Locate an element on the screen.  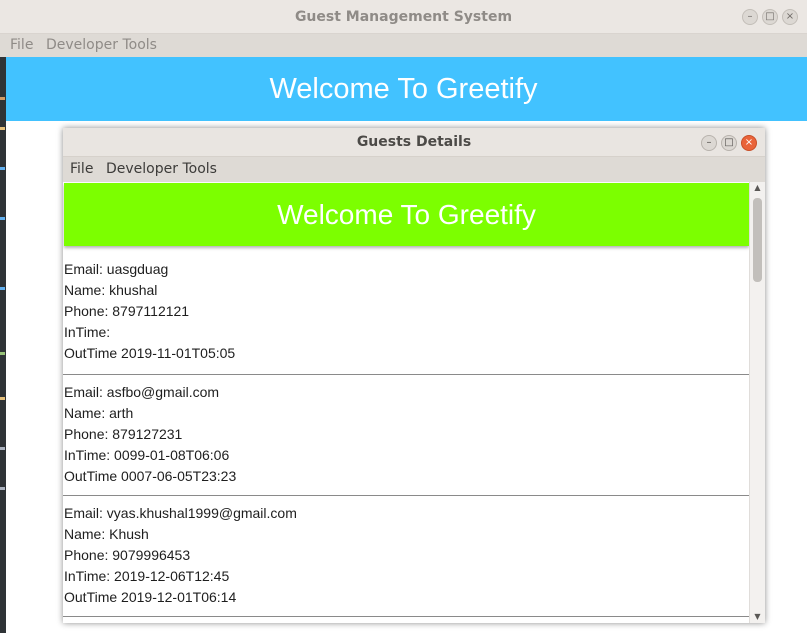
vertical-scrollbar: ▲ ▼ is located at coordinates (757, 402).